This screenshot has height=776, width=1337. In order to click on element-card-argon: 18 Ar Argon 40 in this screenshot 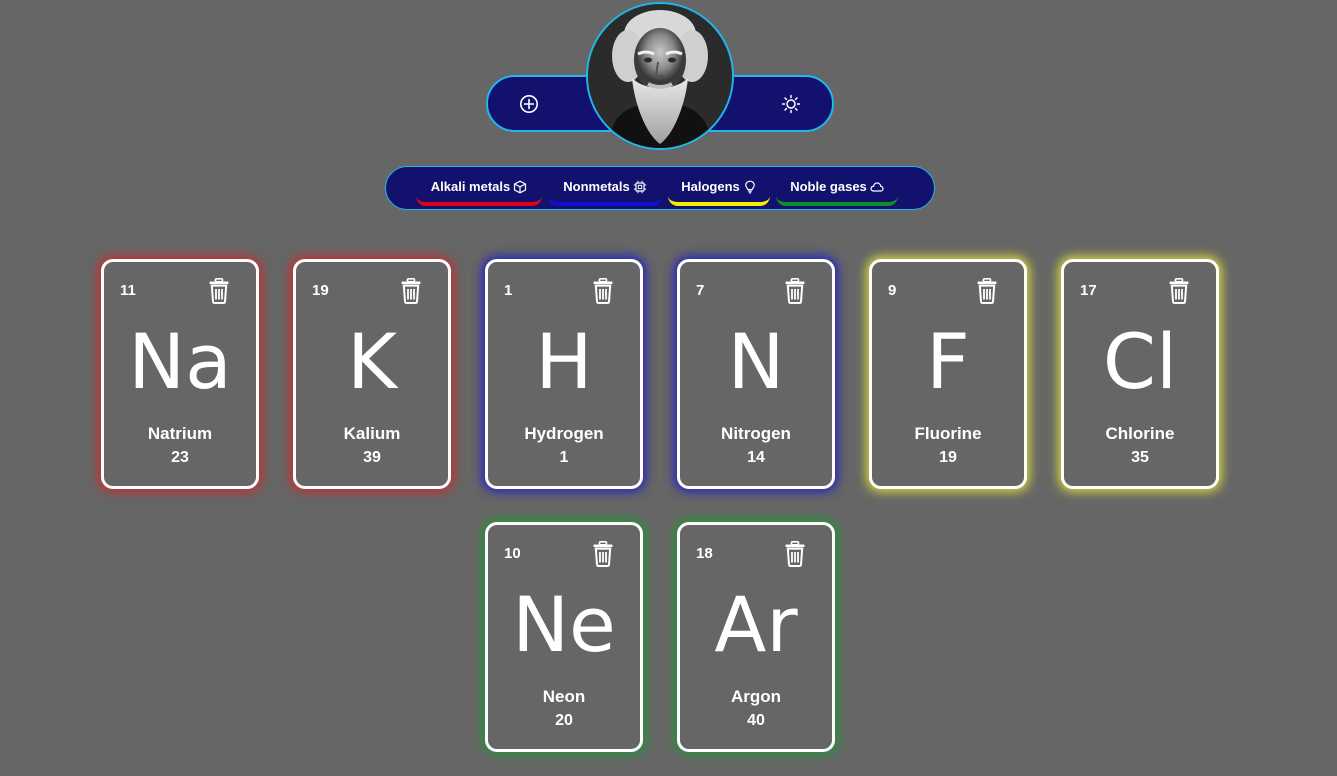, I will do `click(756, 637)`.